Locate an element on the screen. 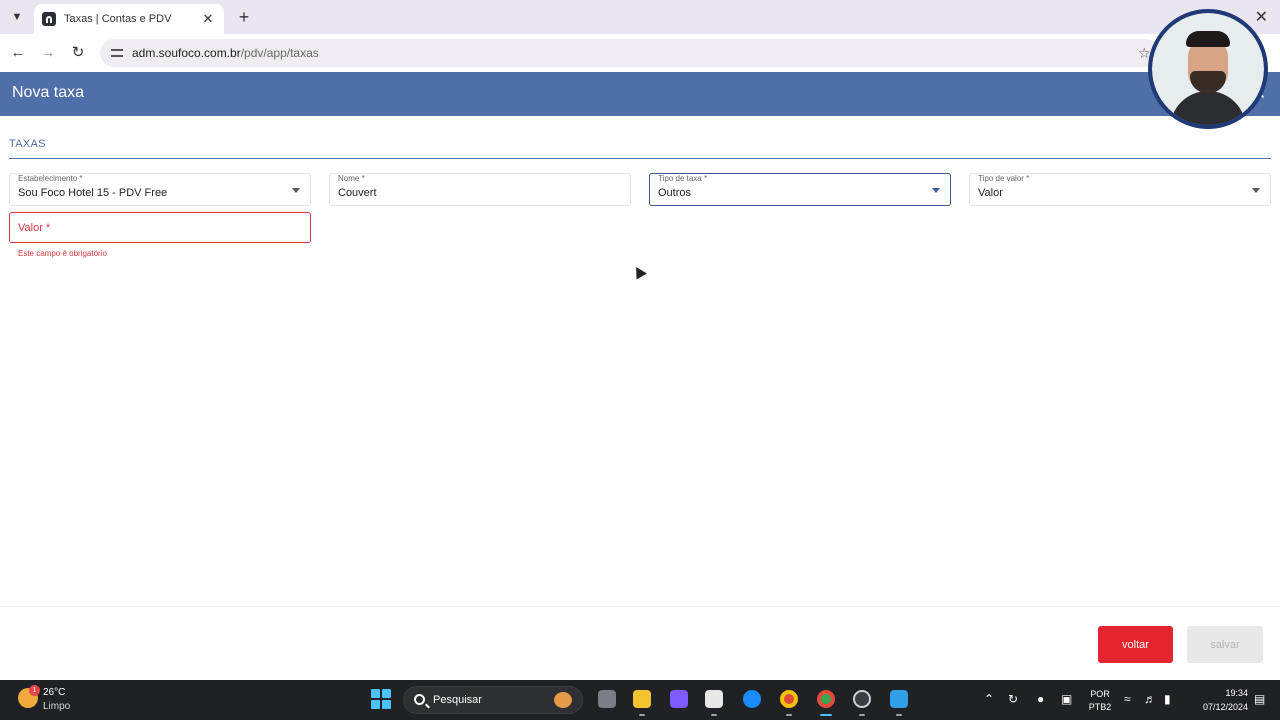 Image resolution: width=1280 pixels, height=720 pixels. task-view-icon is located at coordinates (607, 699).